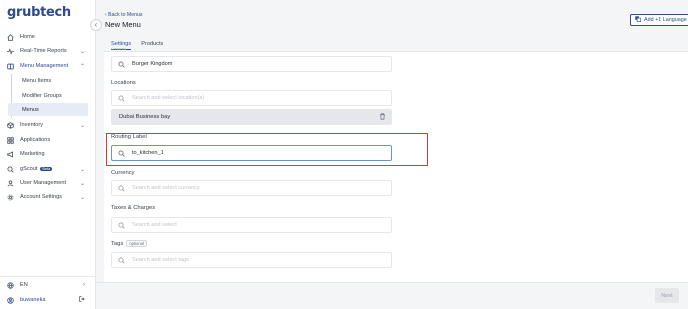 The height and width of the screenshot is (309, 688). I want to click on routing-label-label: Routing Label, so click(129, 137).